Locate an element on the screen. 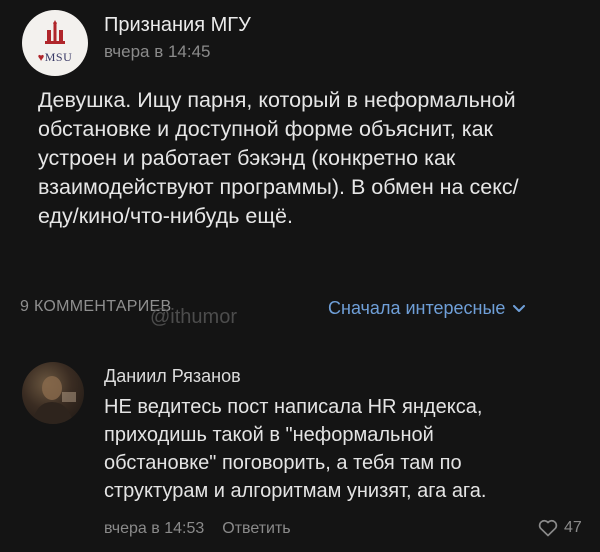 The height and width of the screenshot is (552, 600). comment-time: вчера в 14:53 is located at coordinates (154, 529).